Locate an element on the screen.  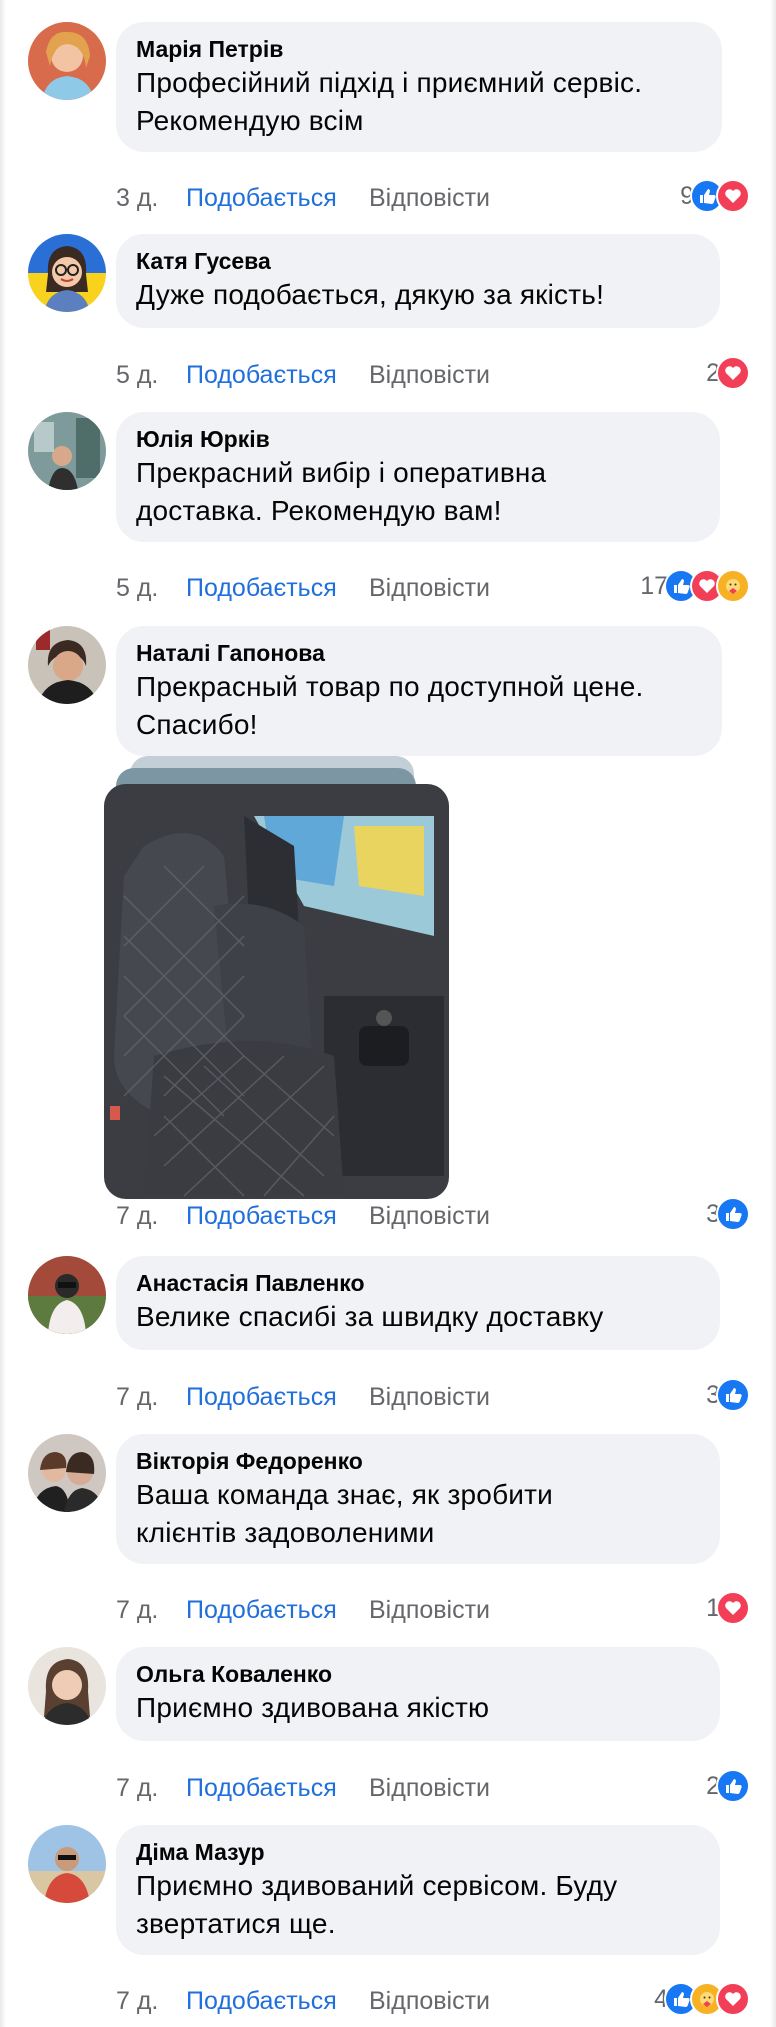
comment-text-line: Велике спасибі за швидку доставку is located at coordinates (370, 1316).